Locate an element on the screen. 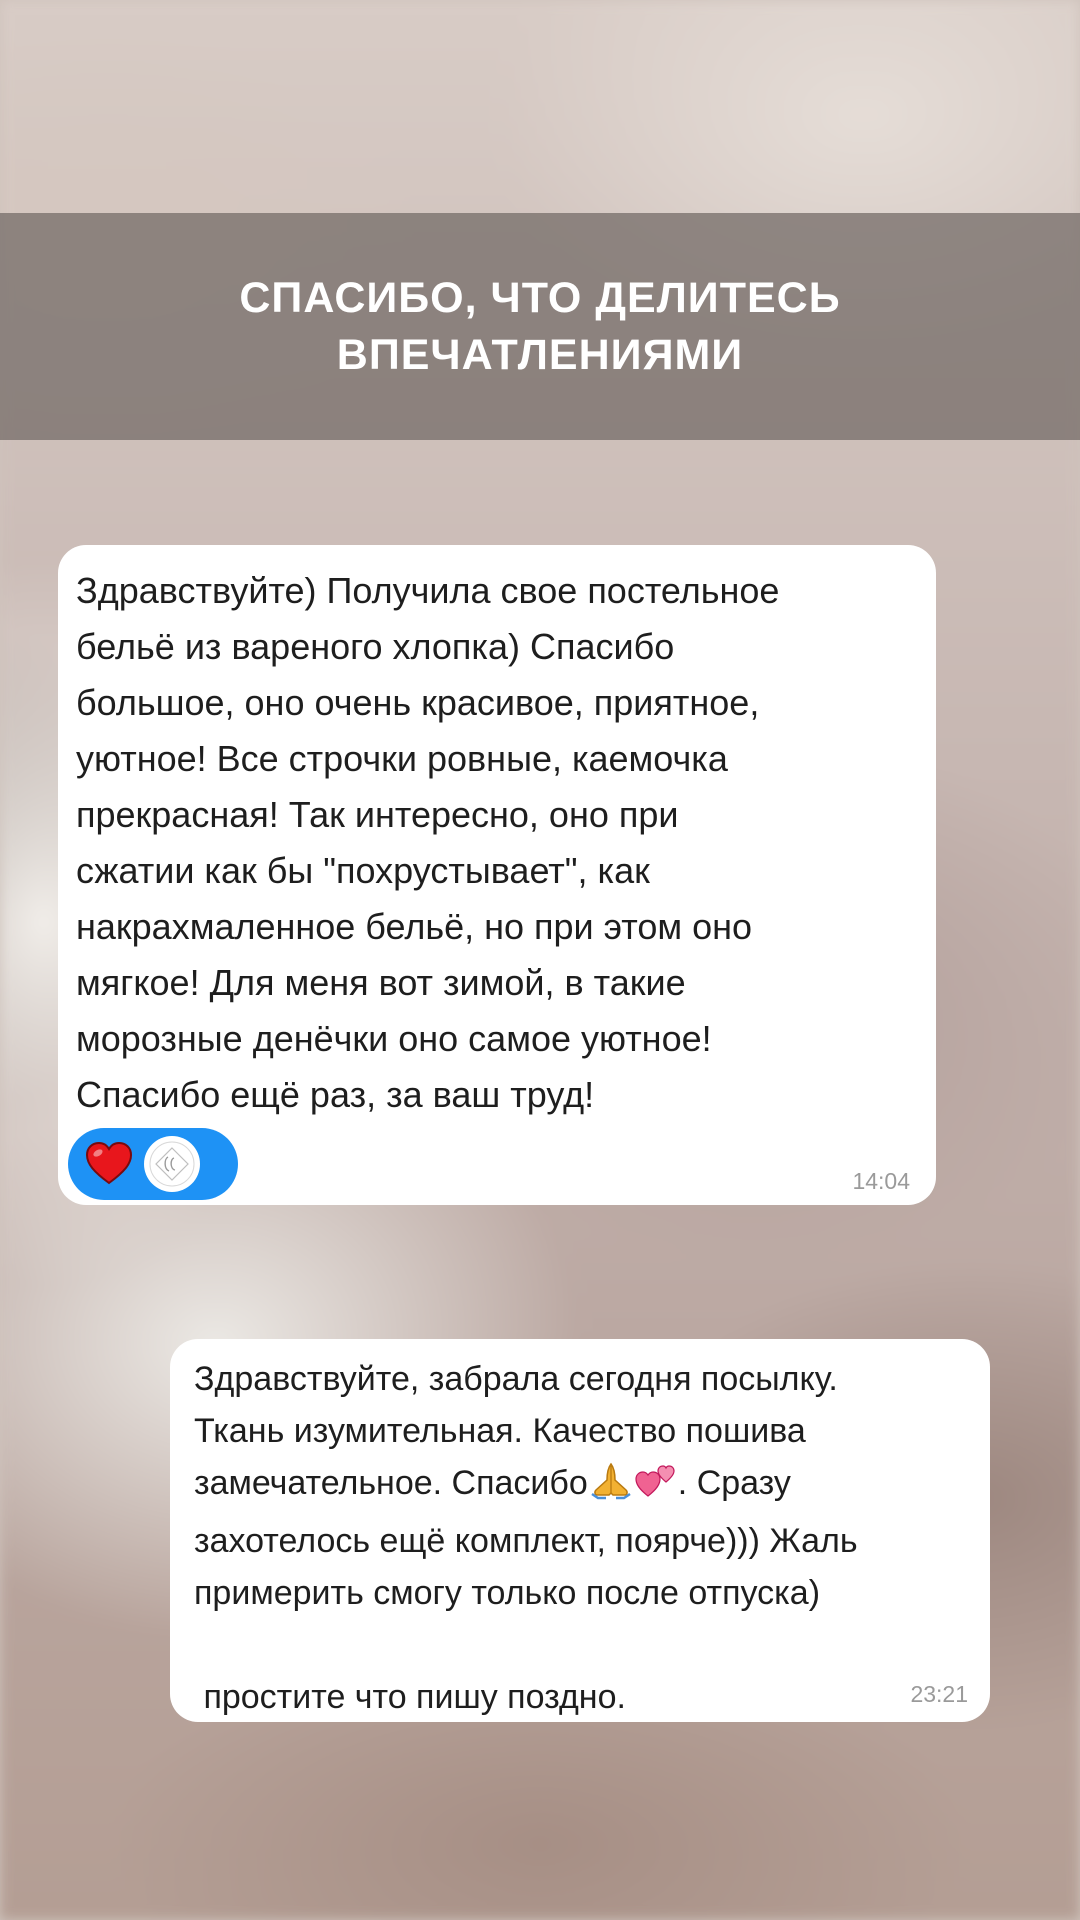  brand-logo-icon is located at coordinates (172, 1164).